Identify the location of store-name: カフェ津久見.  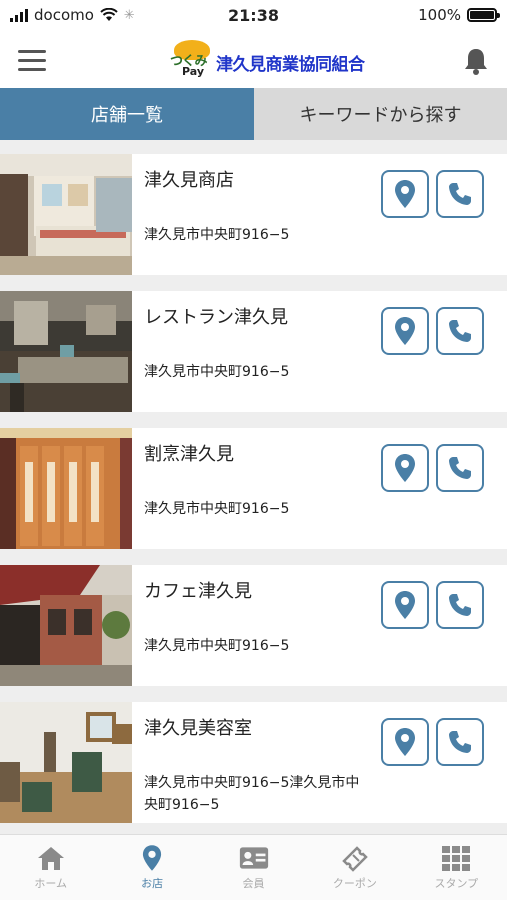
(198, 591).